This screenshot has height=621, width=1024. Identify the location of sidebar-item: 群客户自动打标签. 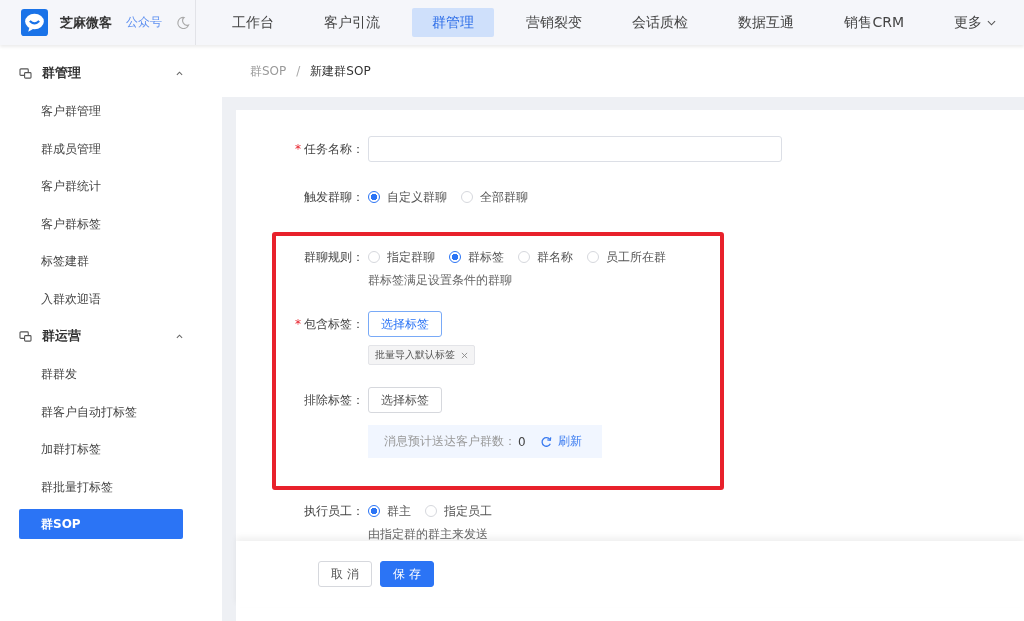
(101, 411).